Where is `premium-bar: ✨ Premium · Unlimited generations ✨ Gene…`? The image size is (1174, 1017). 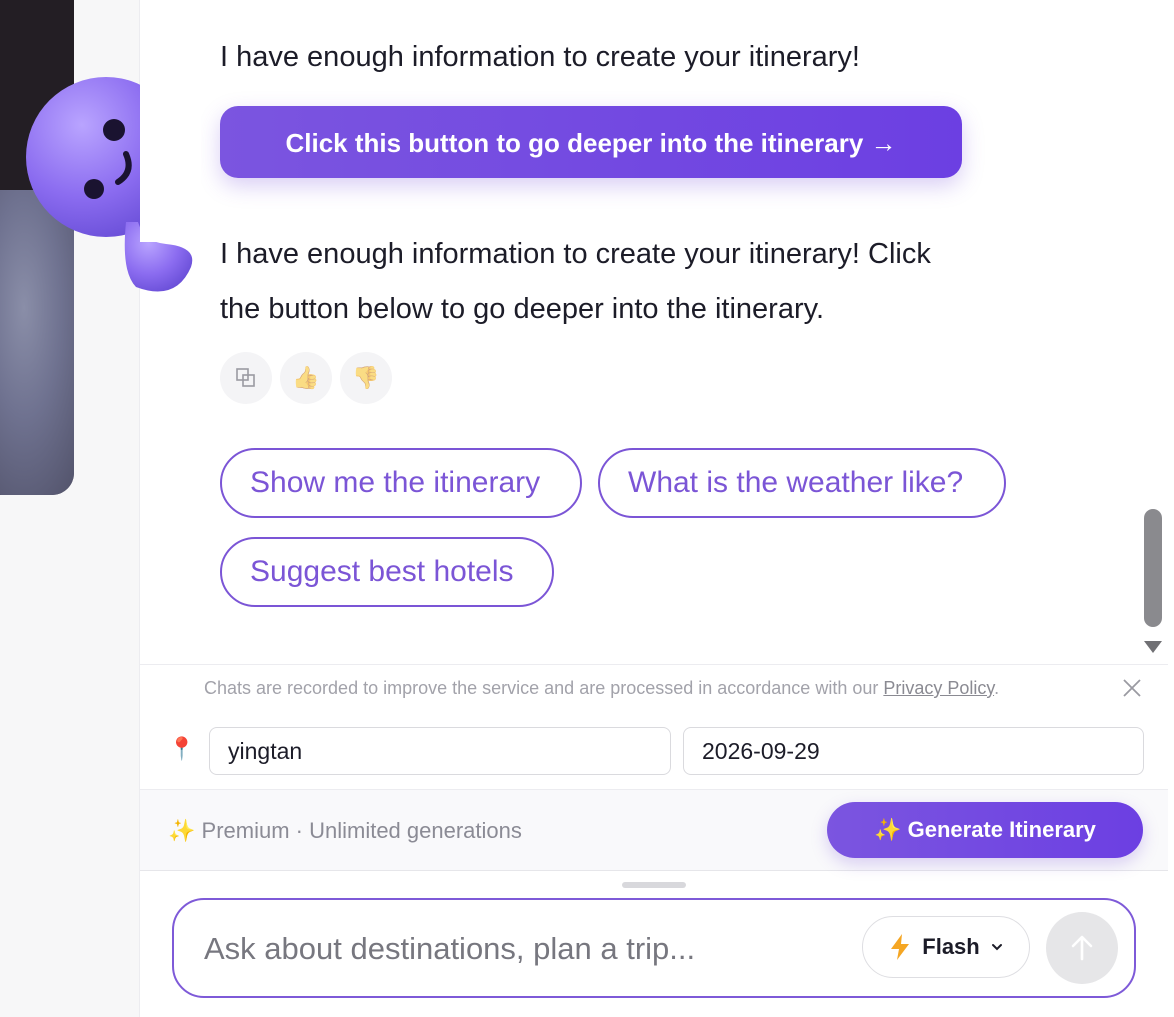
premium-bar: ✨ Premium · Unlimited generations ✨ Gene… is located at coordinates (654, 830).